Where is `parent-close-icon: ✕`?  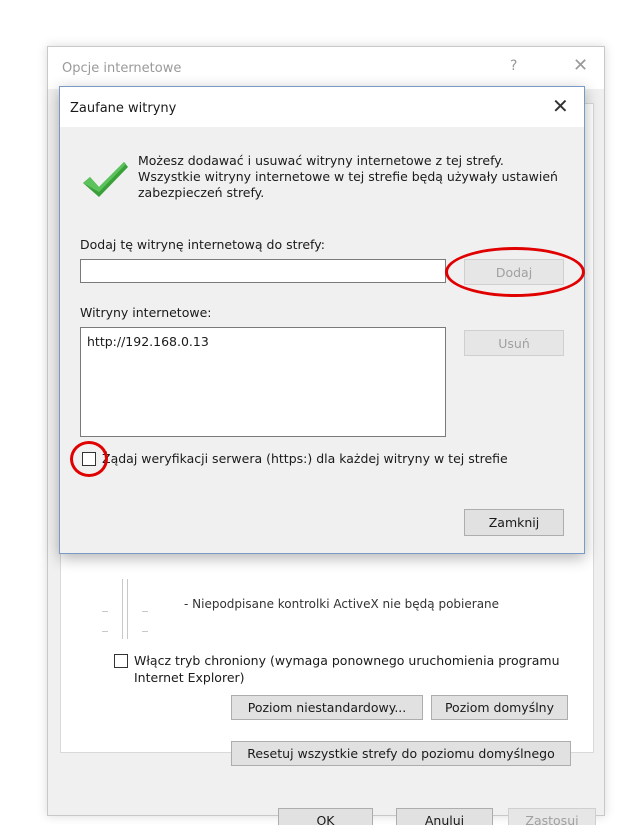
parent-close-icon: ✕ is located at coordinates (580, 65).